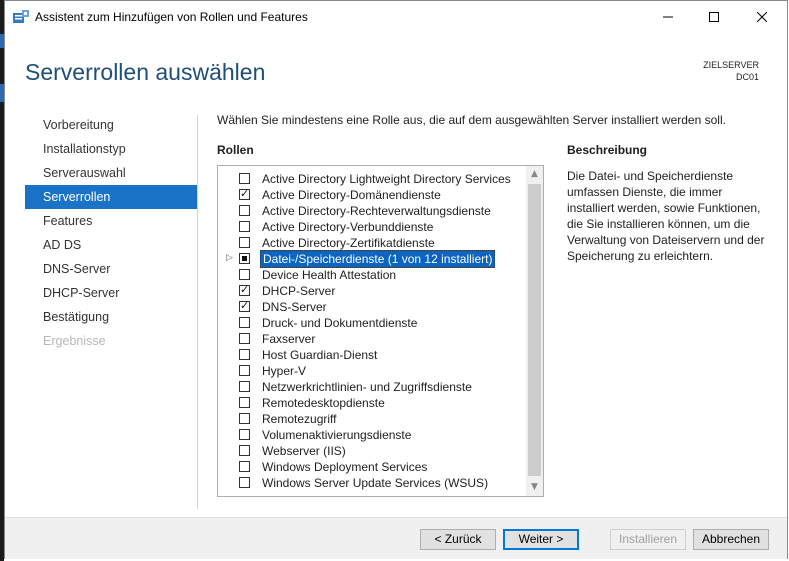 Image resolution: width=789 pixels, height=561 pixels. I want to click on nav-item-dns-server: DNS-Server, so click(111, 269).